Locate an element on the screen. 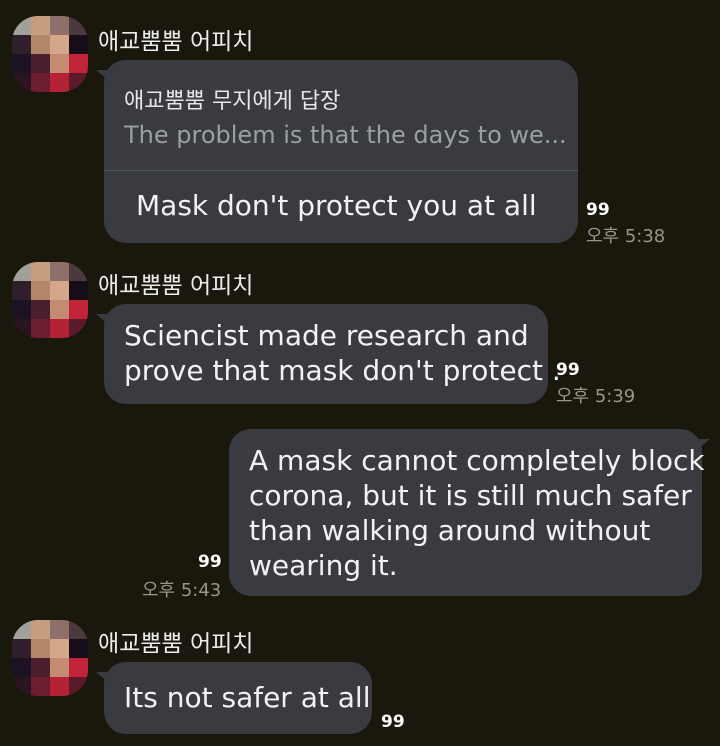 The image size is (720, 746). message-line: prove that mask don't protect . is located at coordinates (342, 370).